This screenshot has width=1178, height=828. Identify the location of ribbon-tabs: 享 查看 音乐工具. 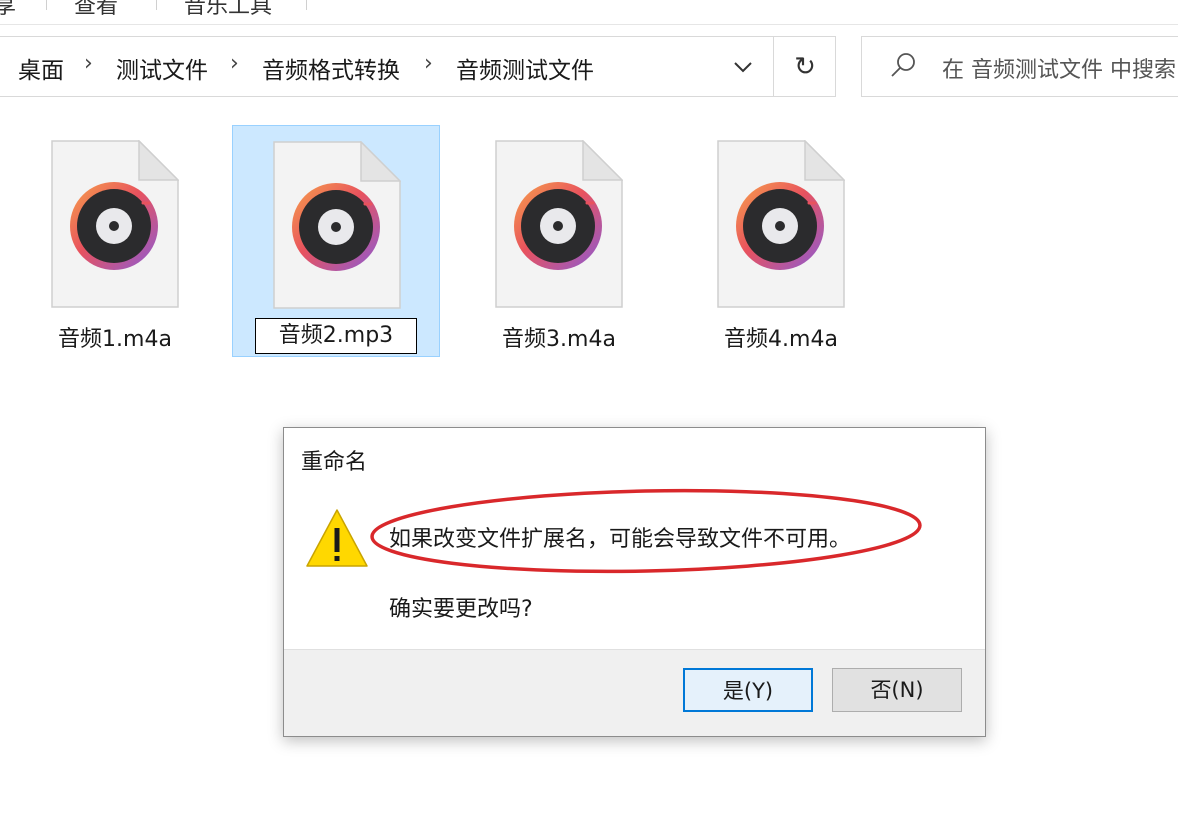
(589, 12).